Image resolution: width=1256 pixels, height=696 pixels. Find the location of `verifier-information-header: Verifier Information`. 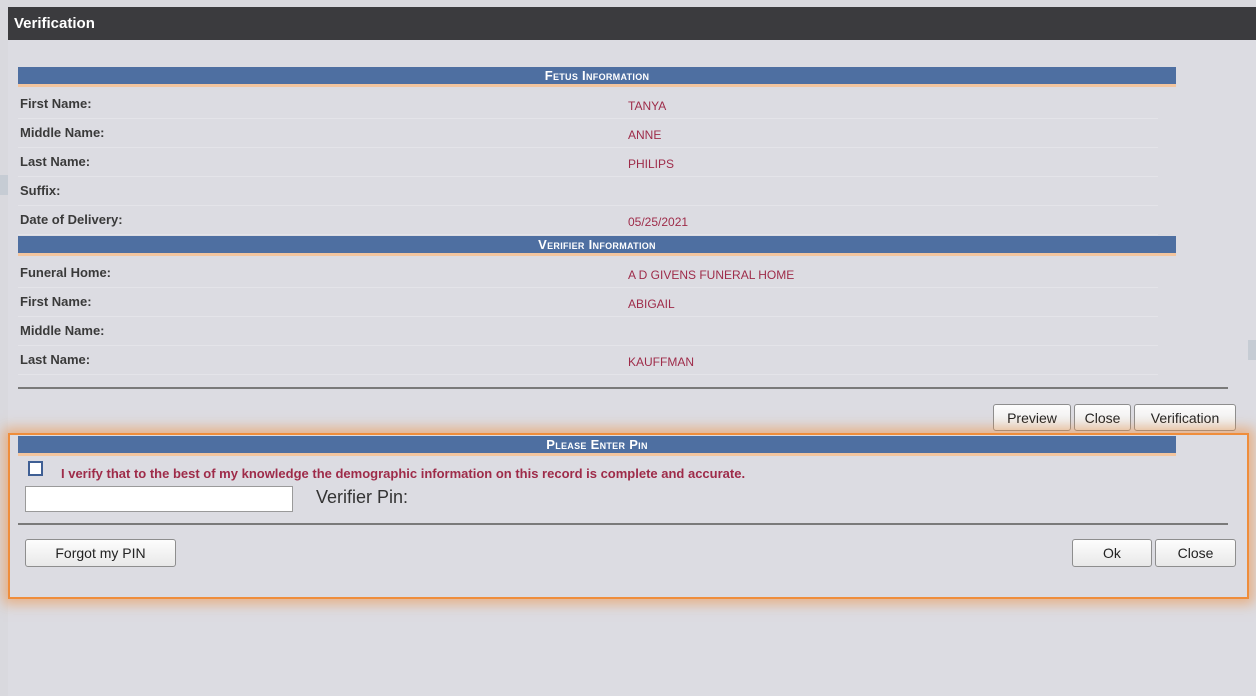

verifier-information-header: Verifier Information is located at coordinates (597, 246).